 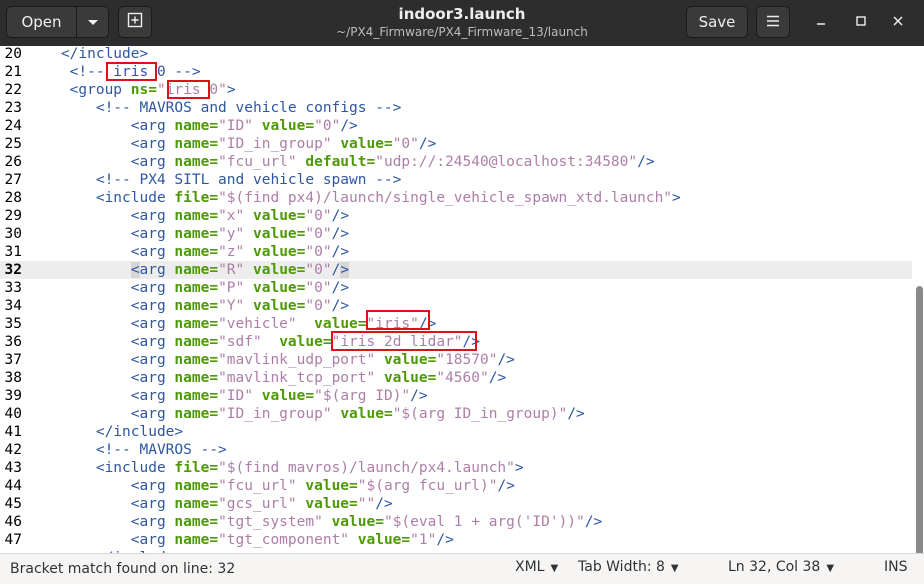 I want to click on open-dropdown-button, so click(x=92, y=22).